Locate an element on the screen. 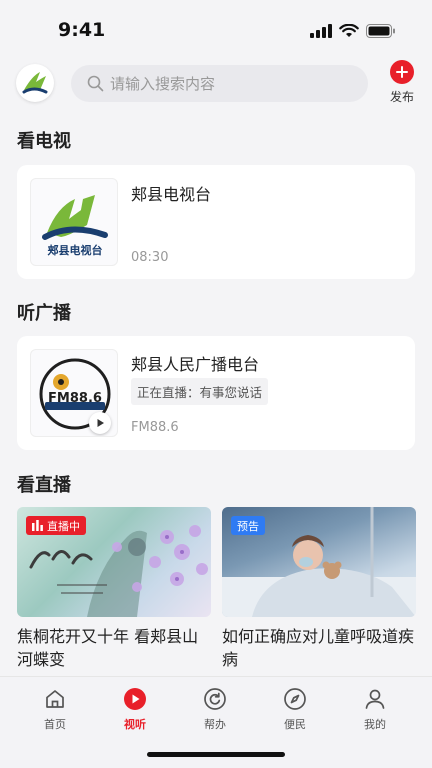  tab-home: 首页 is located at coordinates (55, 709).